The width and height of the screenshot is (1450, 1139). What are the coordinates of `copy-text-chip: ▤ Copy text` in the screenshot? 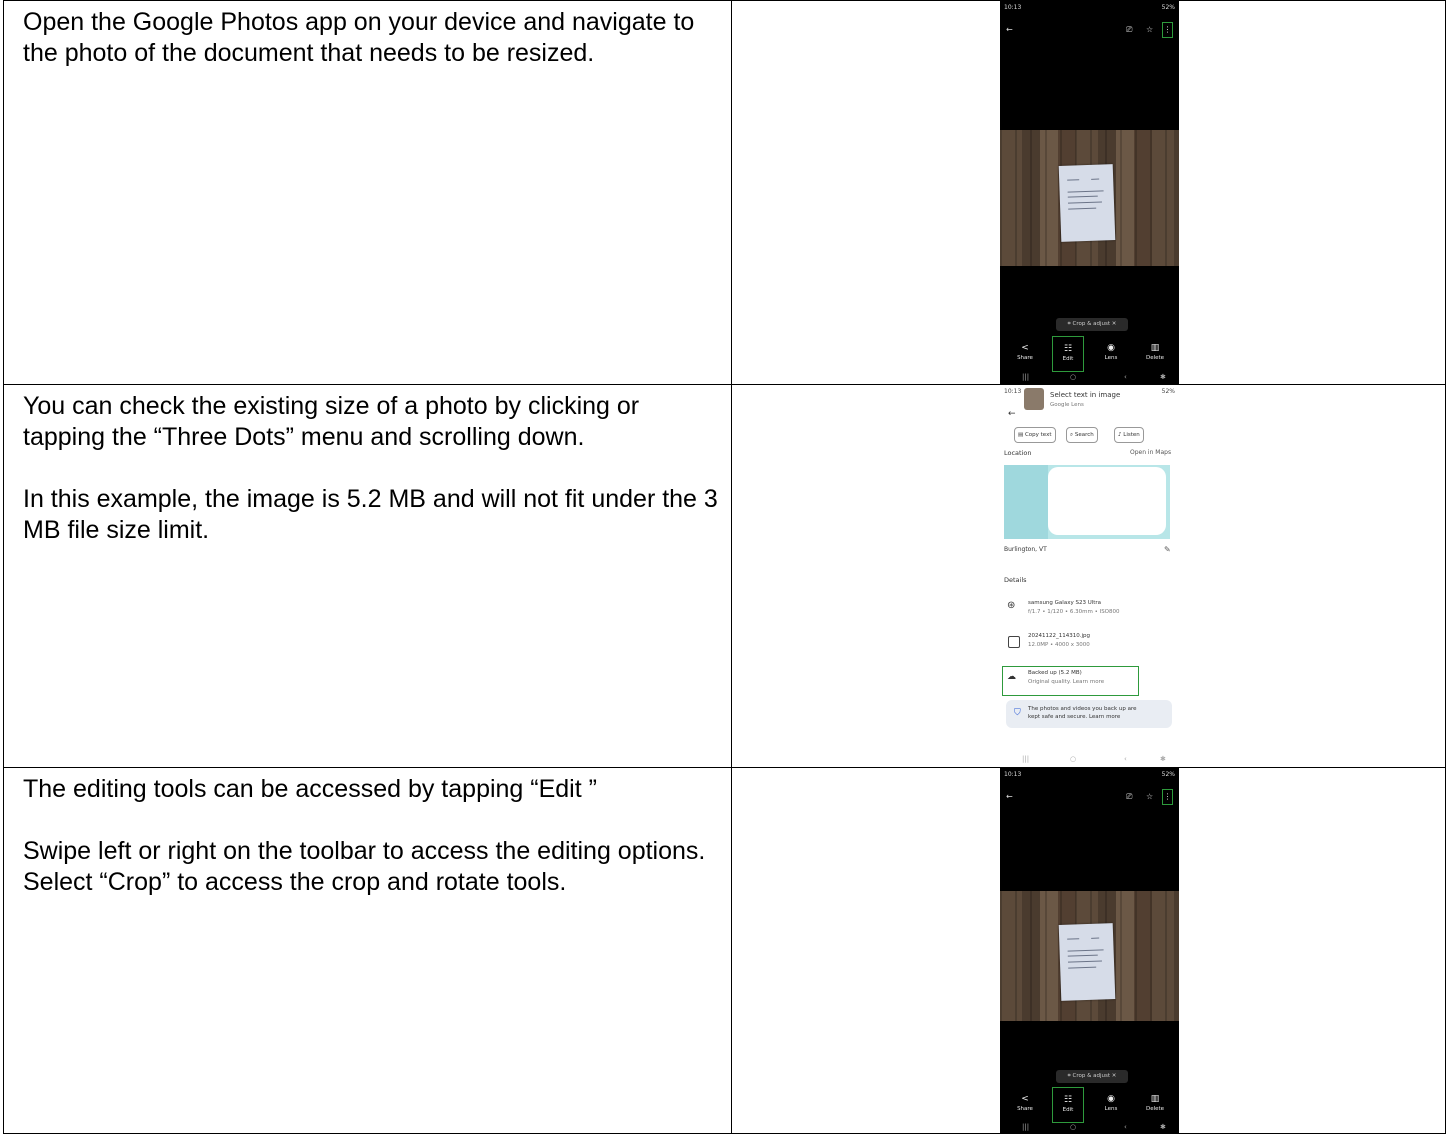 It's located at (1035, 435).